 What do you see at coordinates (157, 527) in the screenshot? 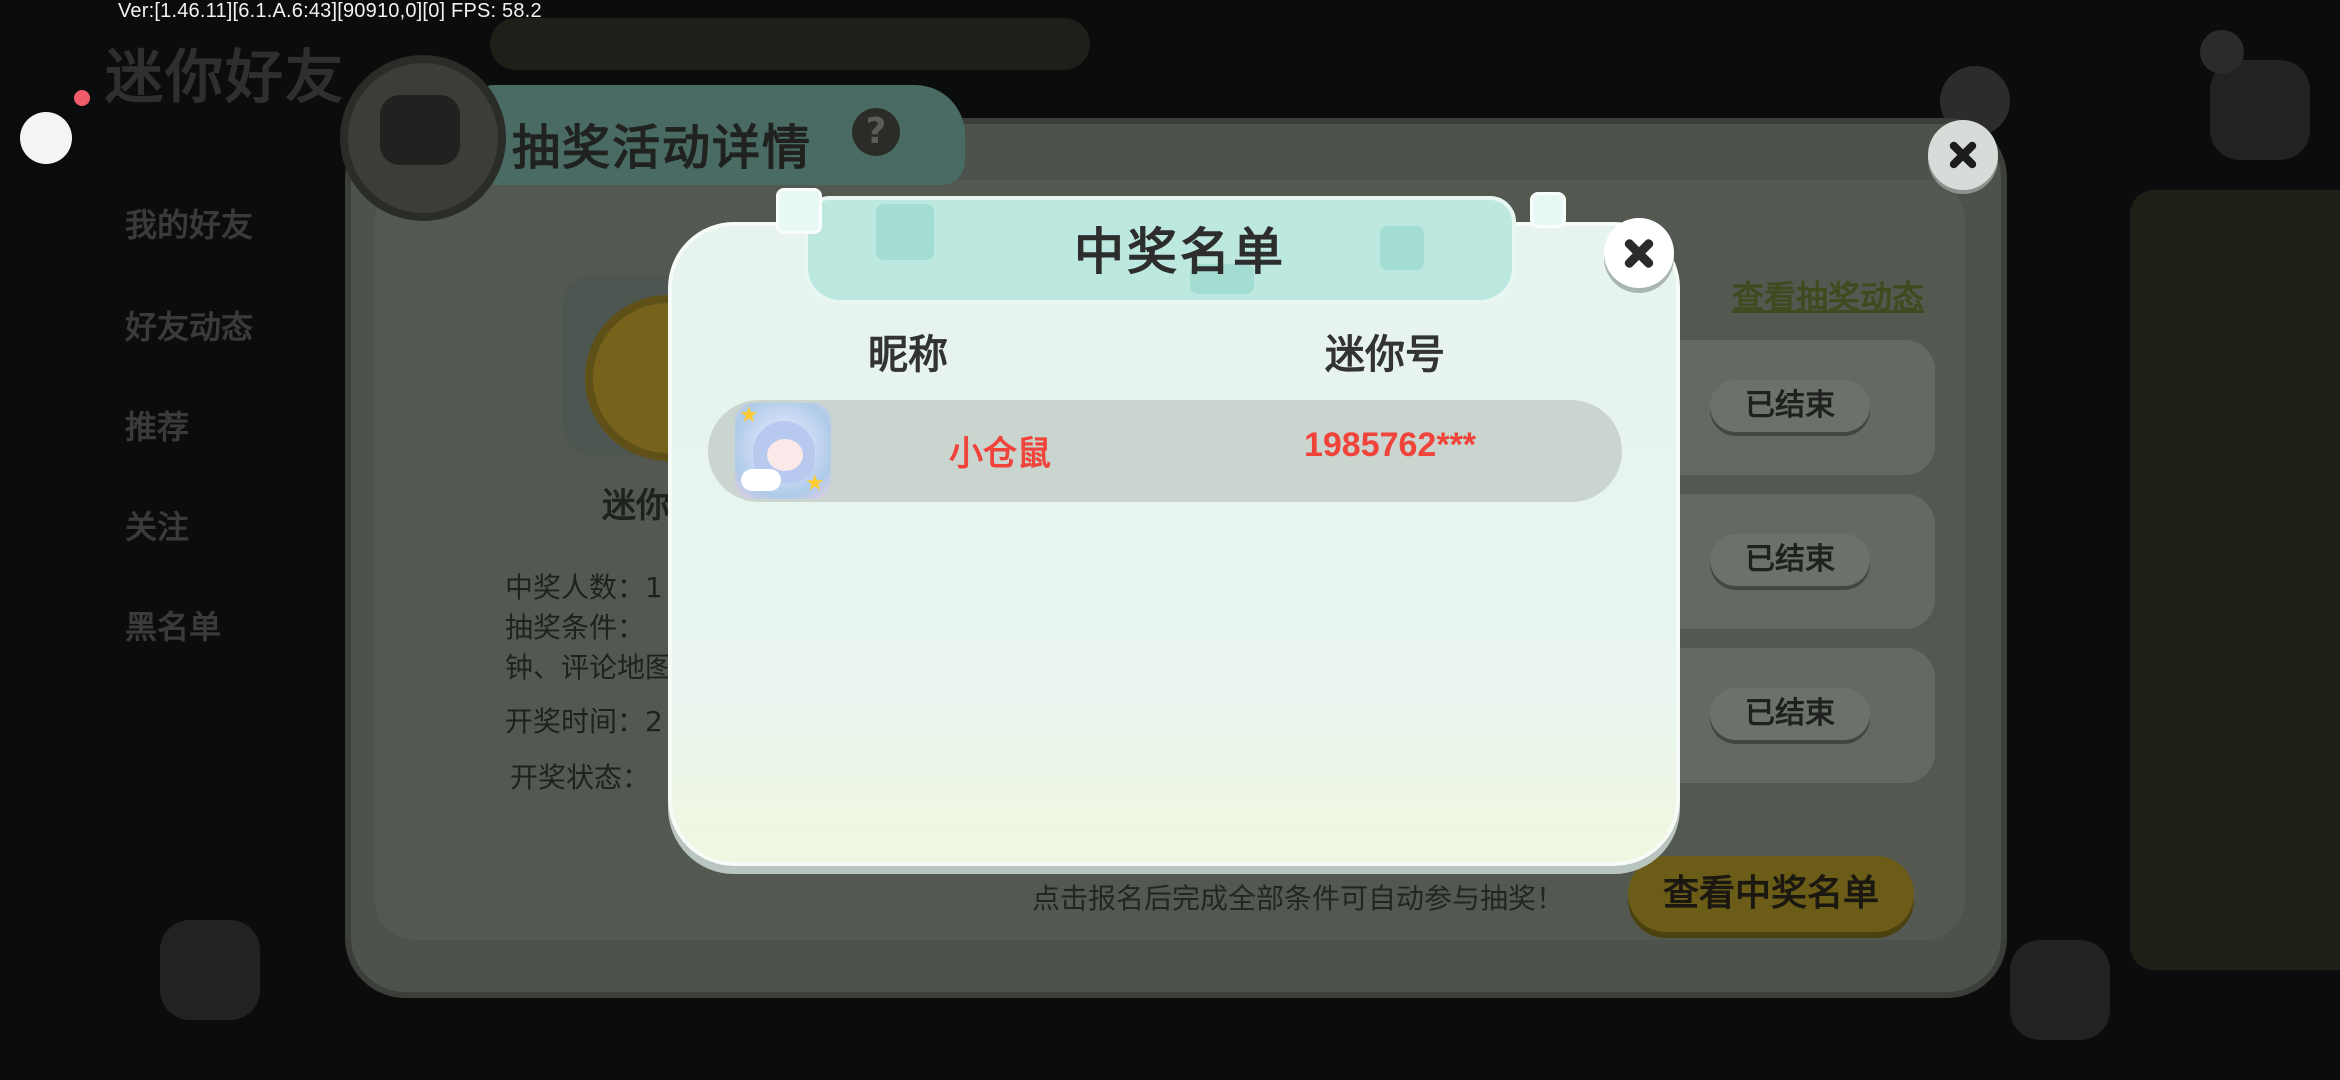
I see `background-menu-item: 关注` at bounding box center [157, 527].